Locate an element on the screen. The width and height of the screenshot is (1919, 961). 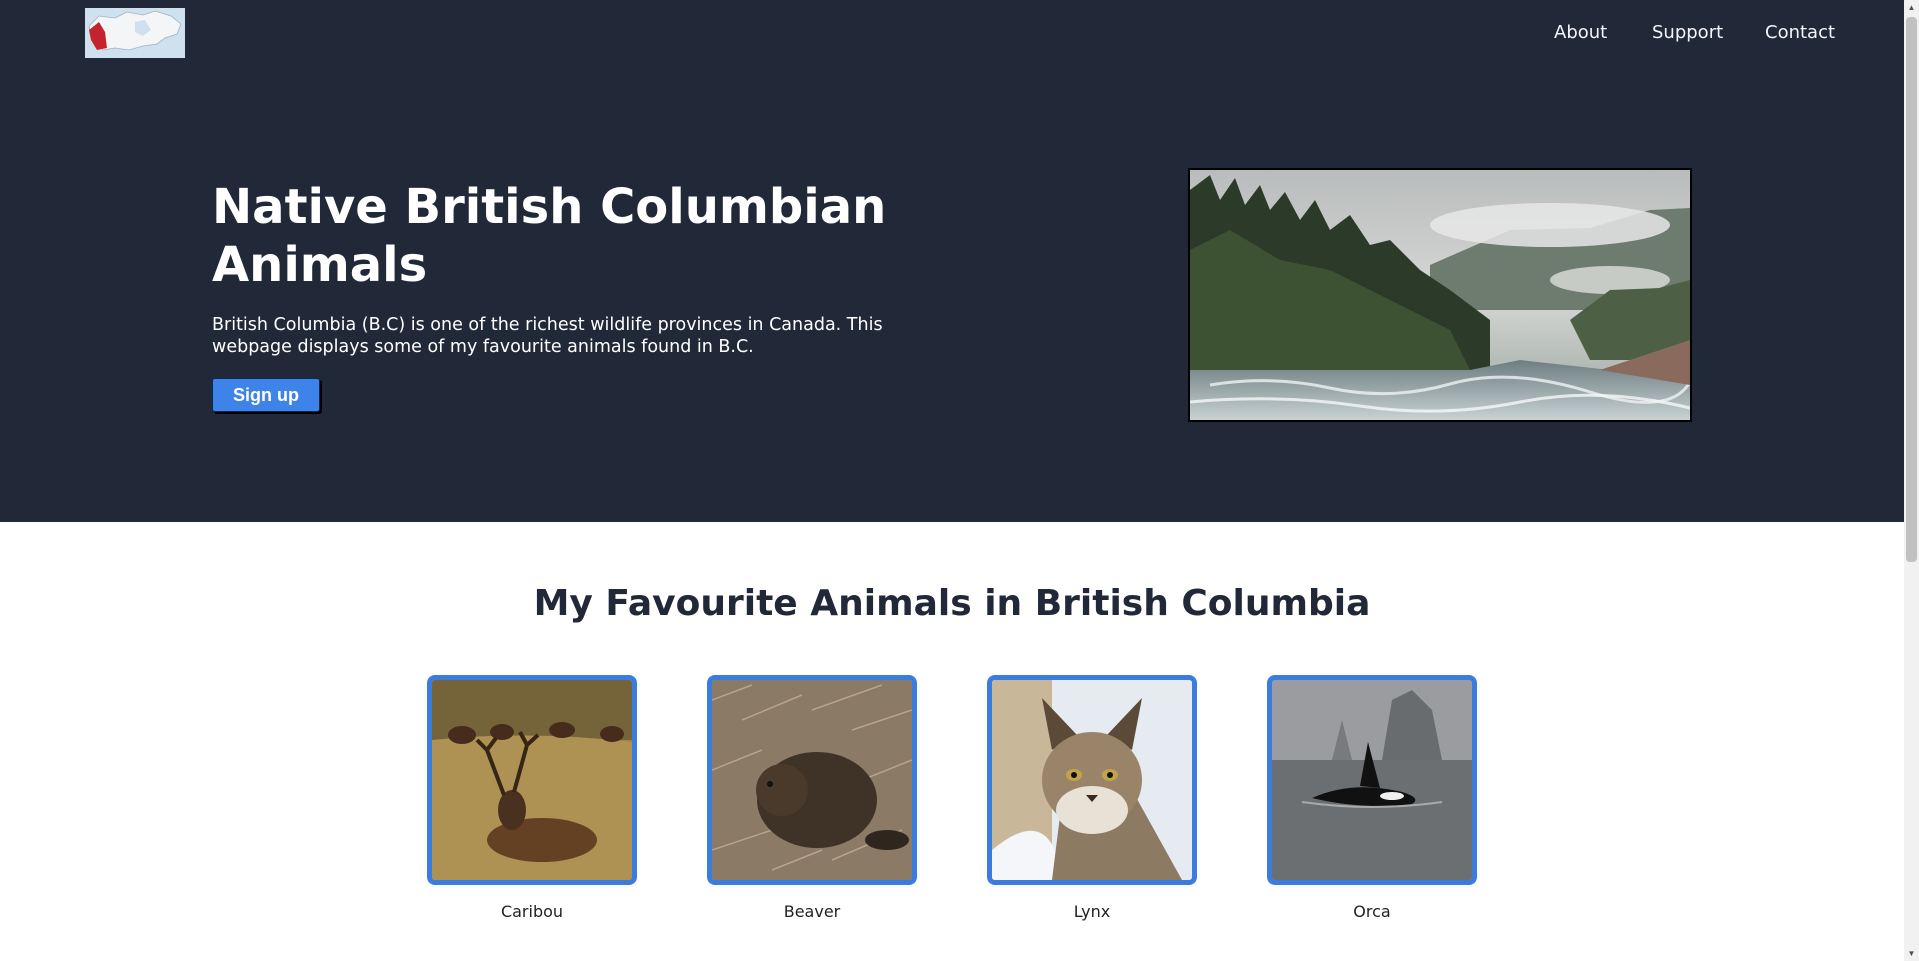
orca-photo-svg is located at coordinates (1372, 780).